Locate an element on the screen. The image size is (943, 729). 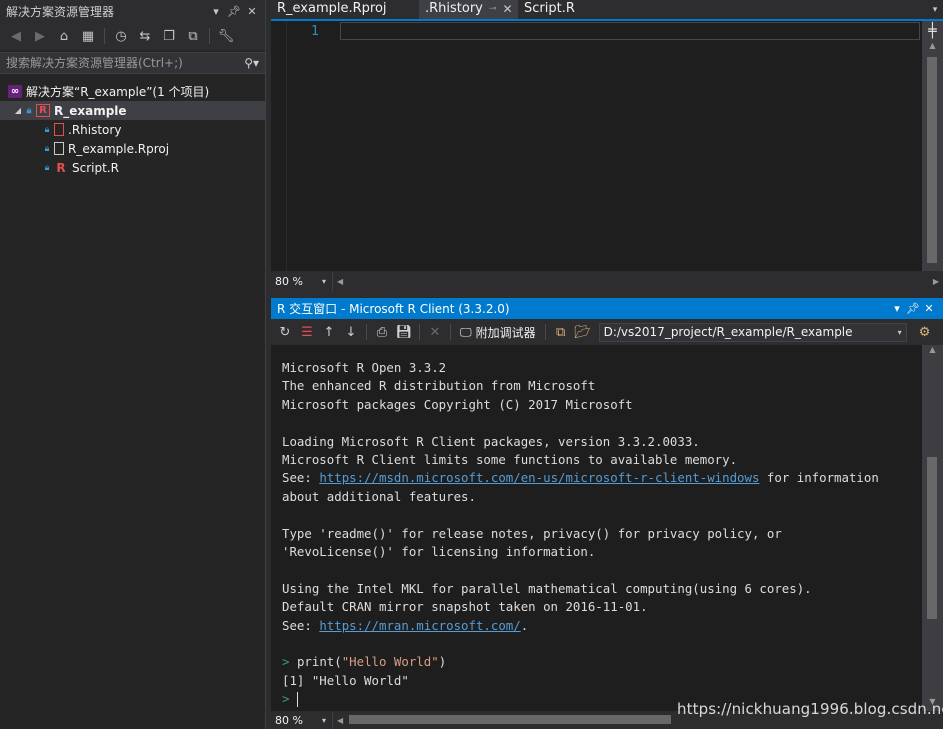
show-all-files-icon: ⧉ is located at coordinates (193, 36).